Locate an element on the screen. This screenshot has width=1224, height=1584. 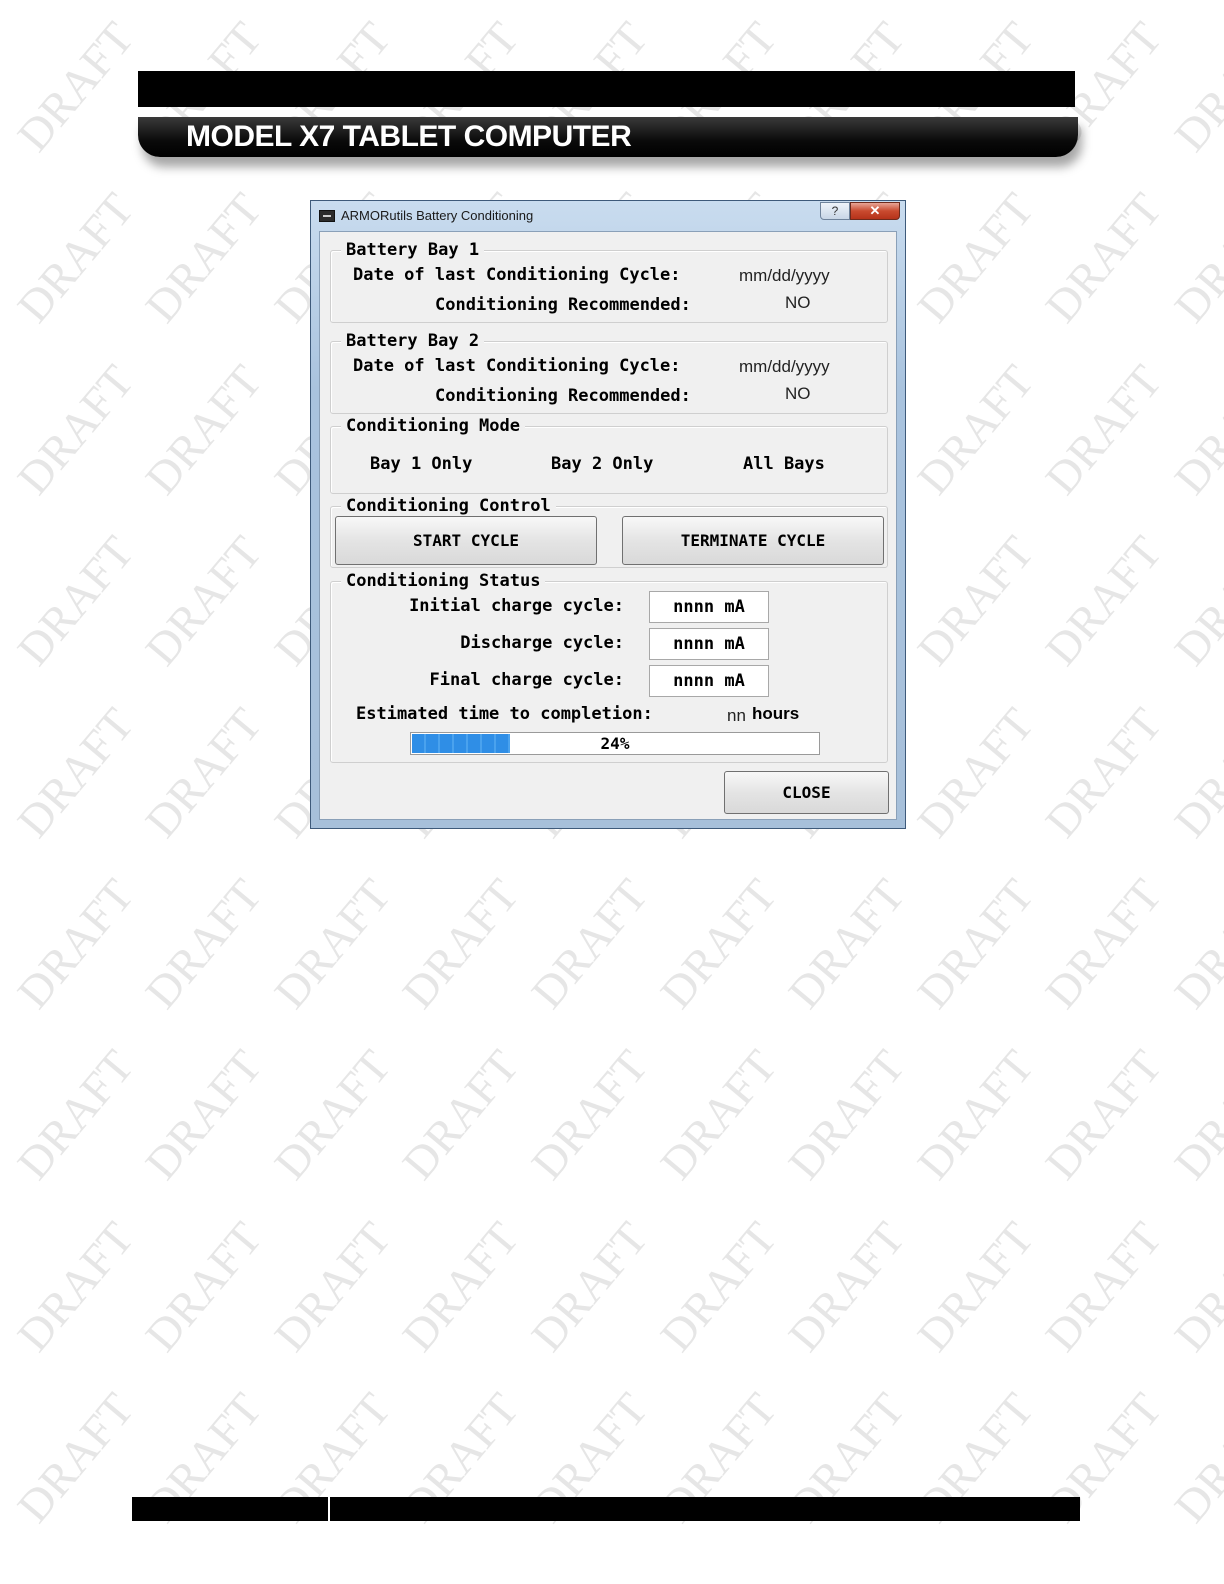
bay1-date-value: mm/dd/yyyy is located at coordinates (784, 275).